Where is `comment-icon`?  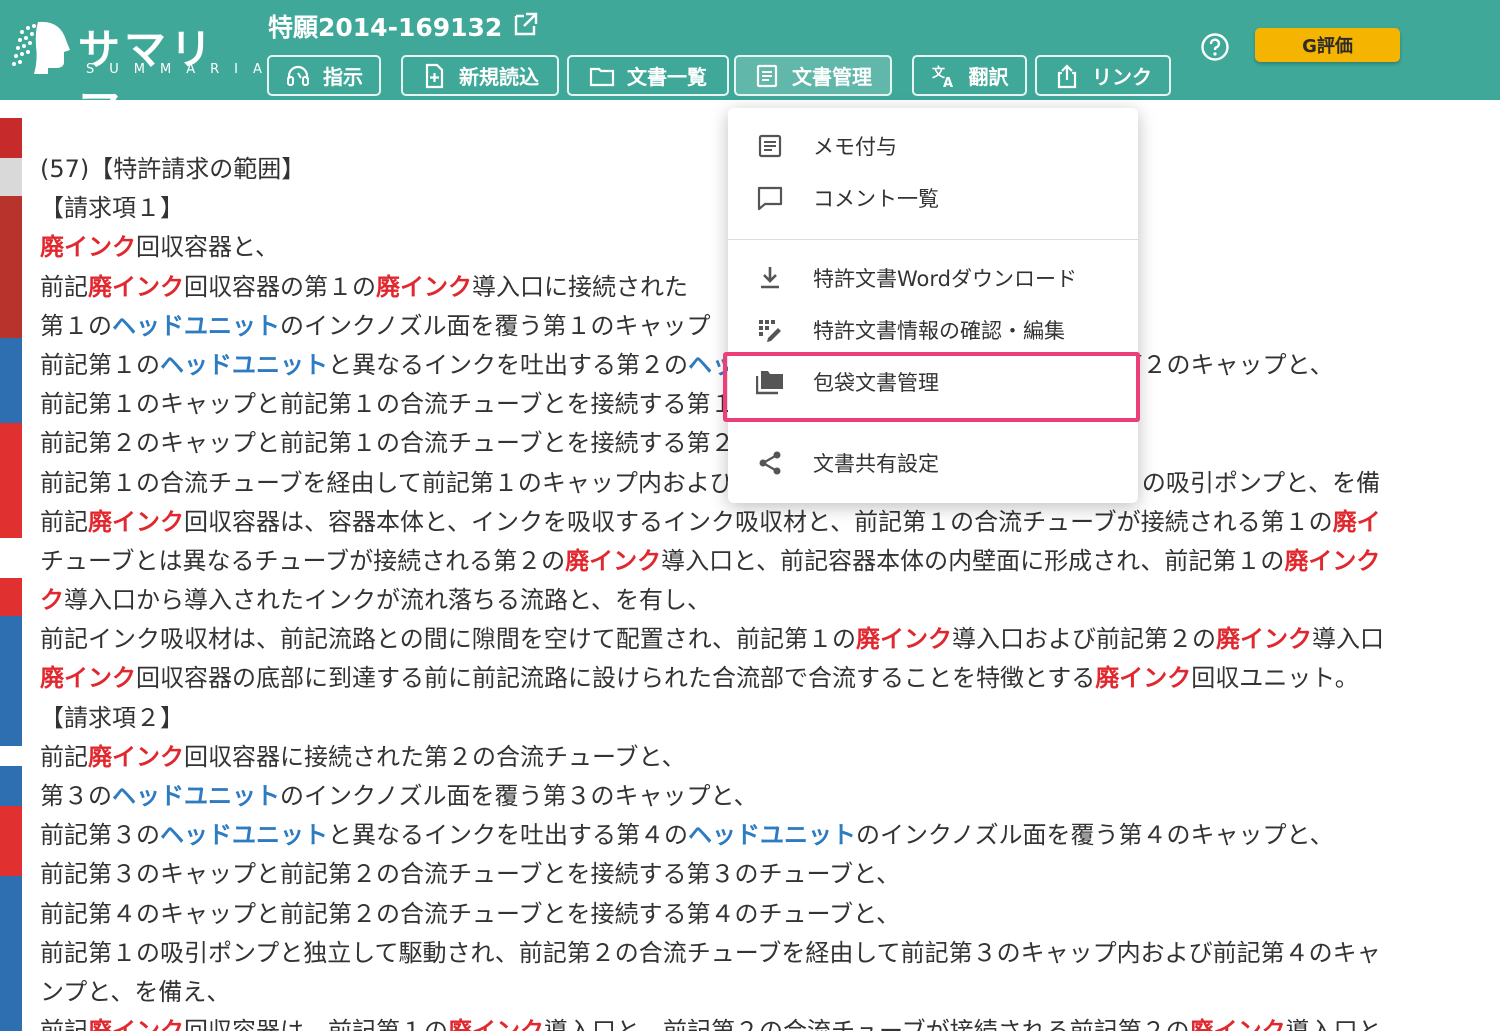 comment-icon is located at coordinates (770, 198).